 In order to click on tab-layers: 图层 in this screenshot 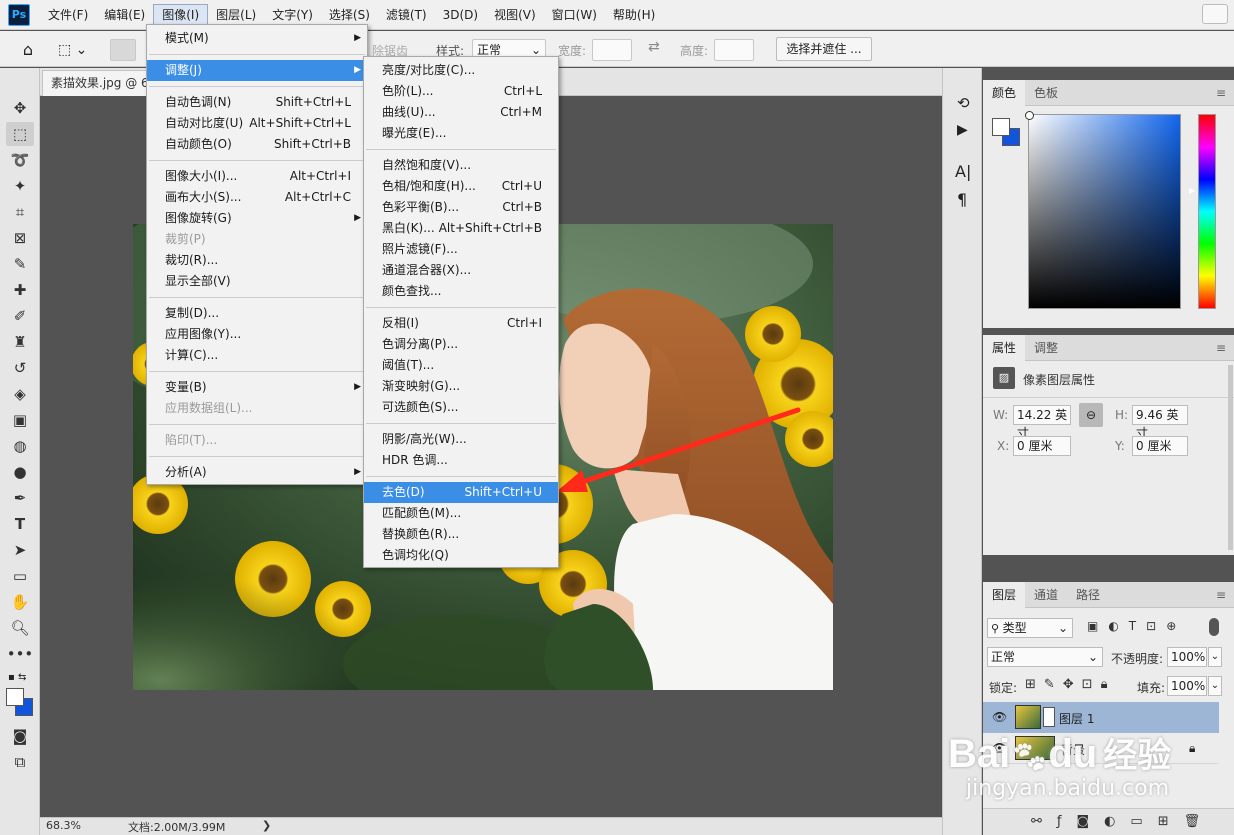, I will do `click(1004, 595)`.